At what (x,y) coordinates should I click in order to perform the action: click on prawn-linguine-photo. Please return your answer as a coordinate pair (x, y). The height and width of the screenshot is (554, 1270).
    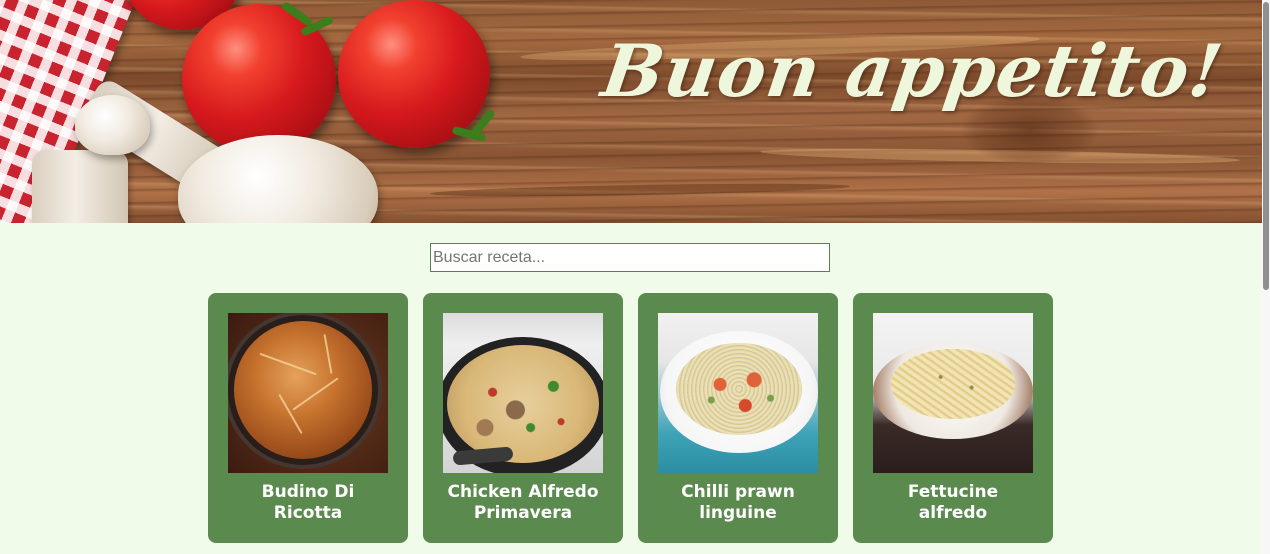
    Looking at the image, I should click on (738, 393).